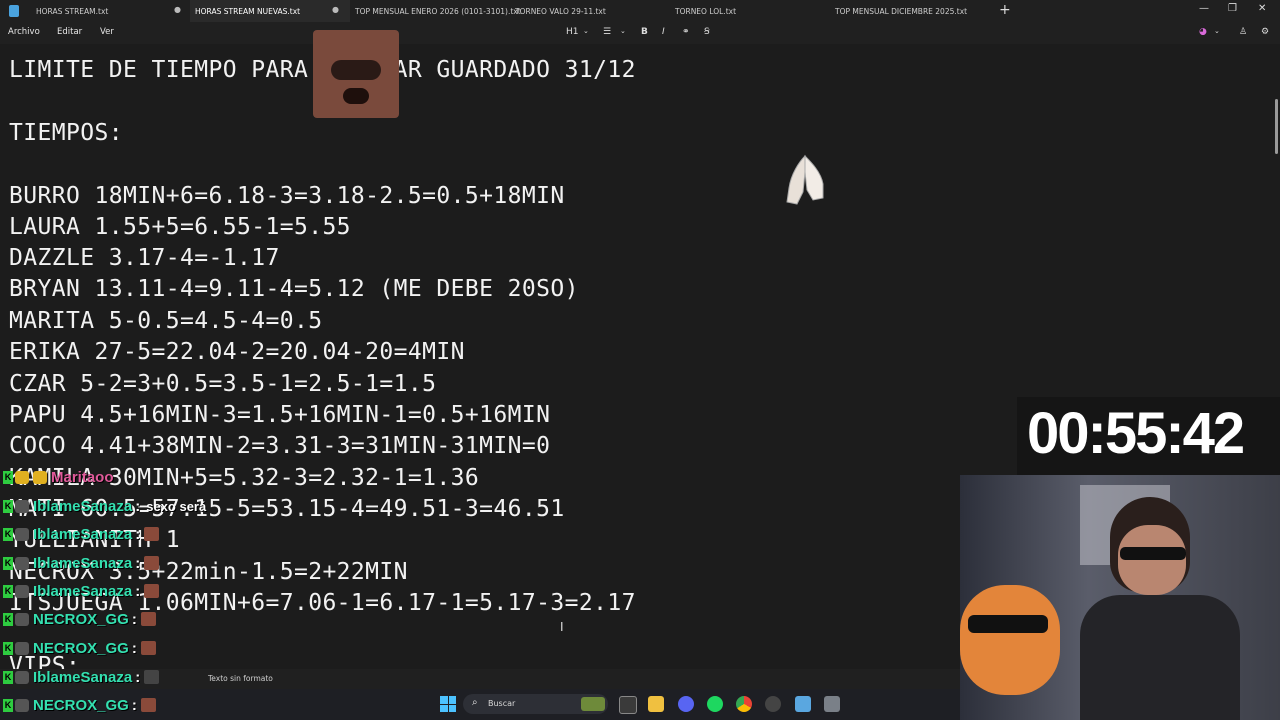 The height and width of the screenshot is (720, 1280). What do you see at coordinates (24, 32) in the screenshot?
I see `menu-archivo: Archivo` at bounding box center [24, 32].